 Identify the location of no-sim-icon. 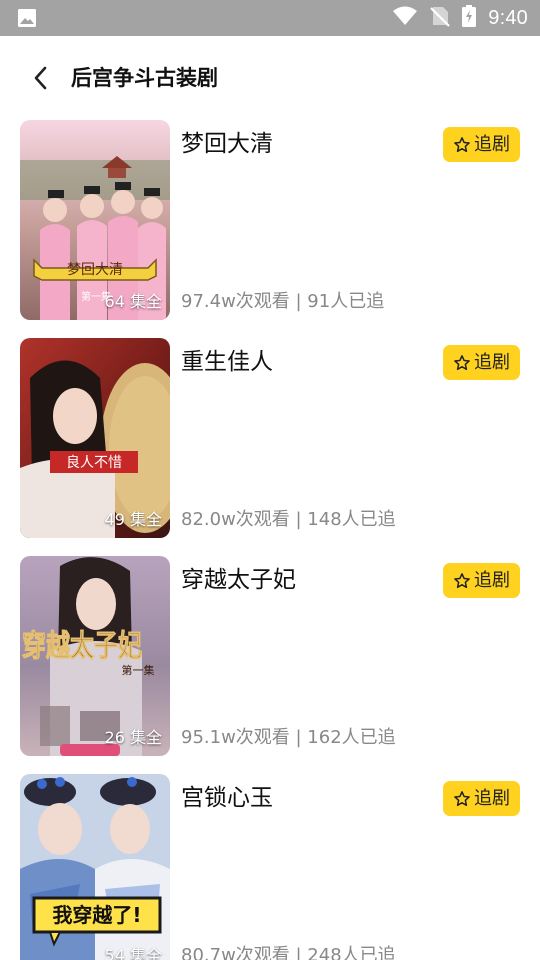
(440, 18).